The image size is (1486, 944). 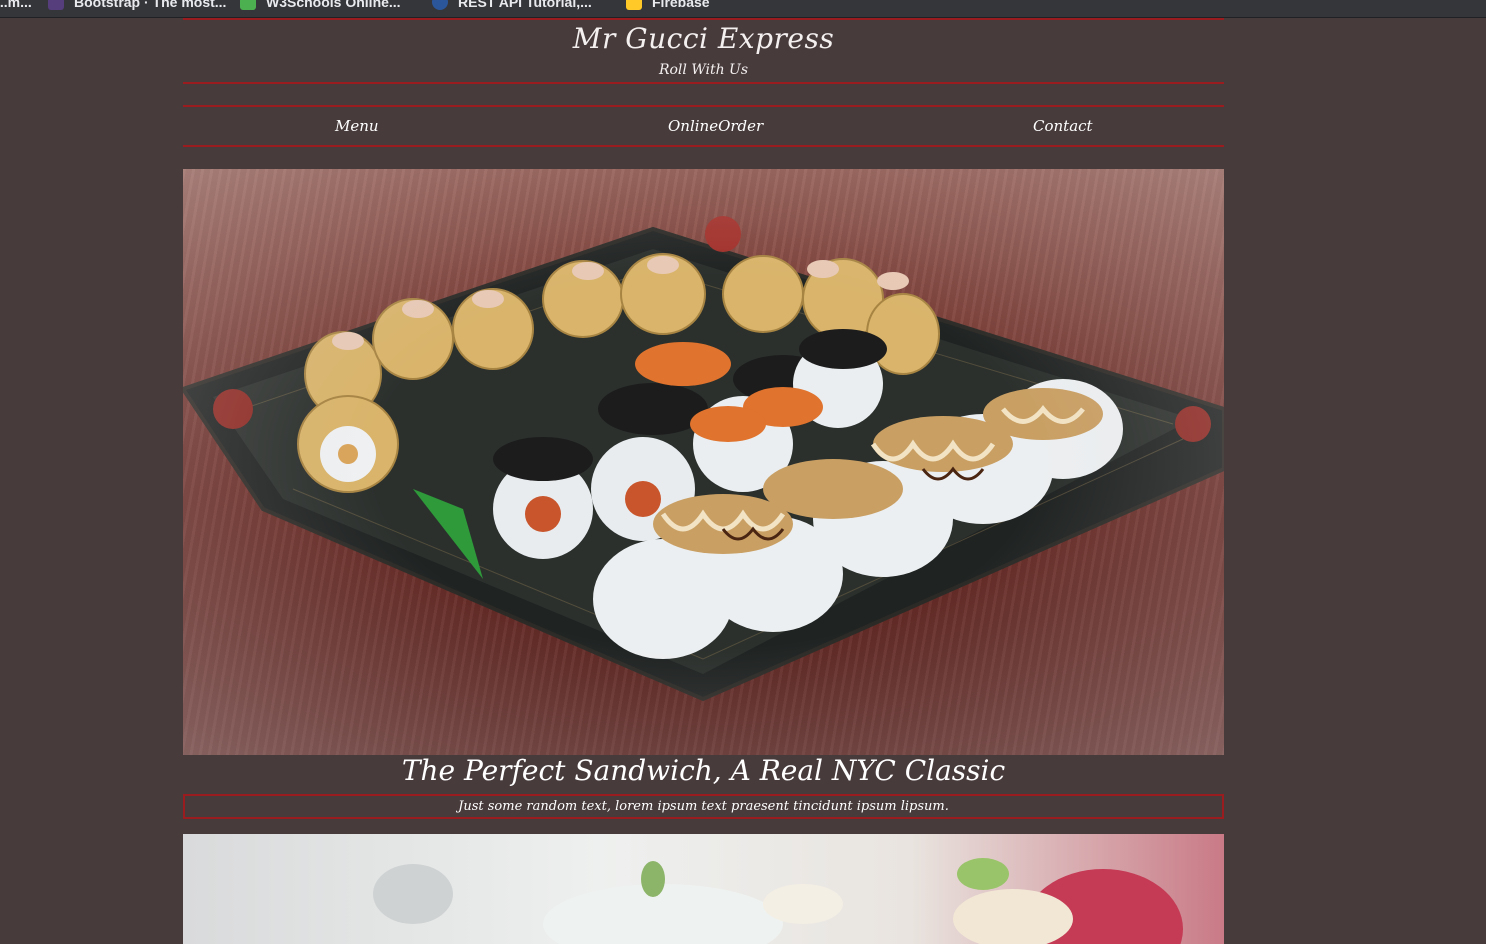 What do you see at coordinates (703, 38) in the screenshot?
I see `site-title: Mr Gucci Express` at bounding box center [703, 38].